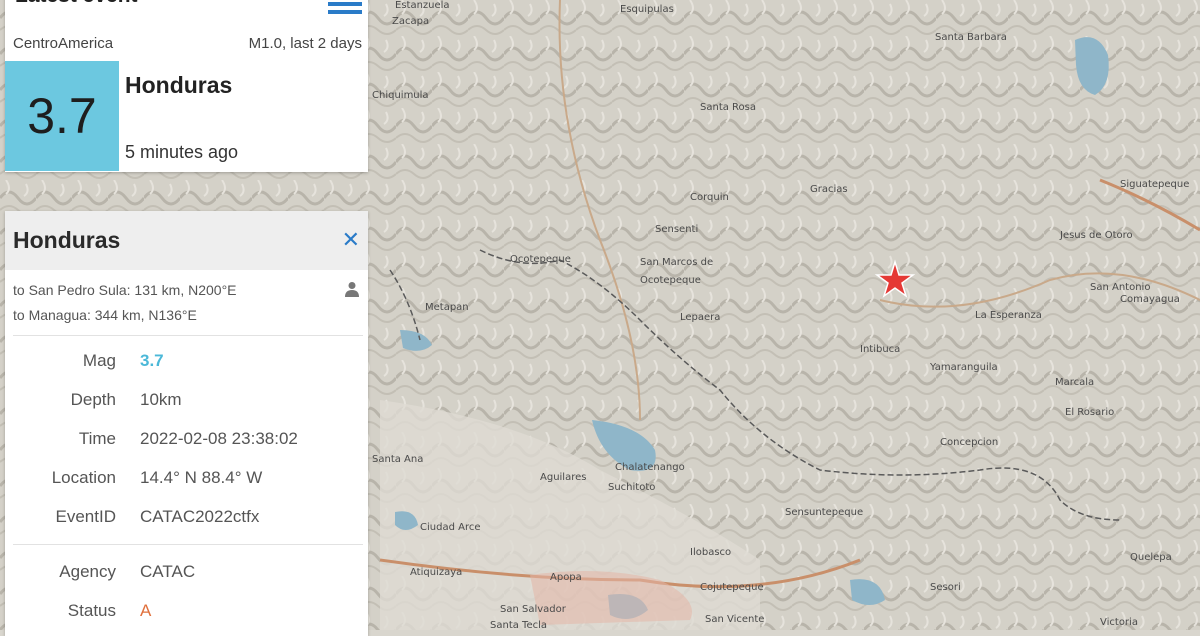 This screenshot has width=1200, height=636. I want to click on map-place-label: Chiquimula, so click(400, 95).